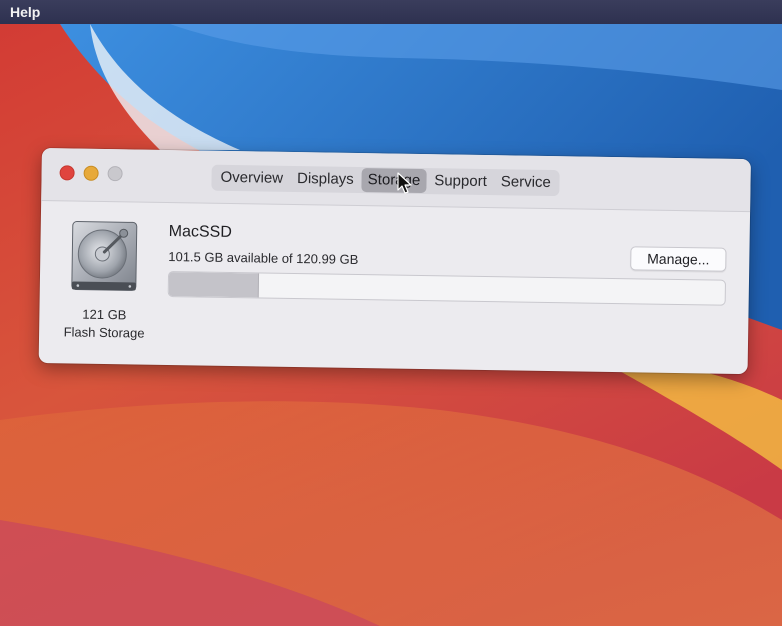 The height and width of the screenshot is (626, 782). Describe the element at coordinates (460, 181) in the screenshot. I see `tab-support: Support` at that location.